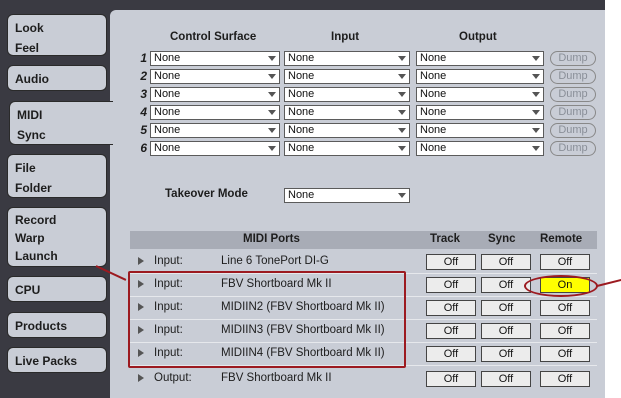  I want to click on annotation-ellipse, so click(561, 286).